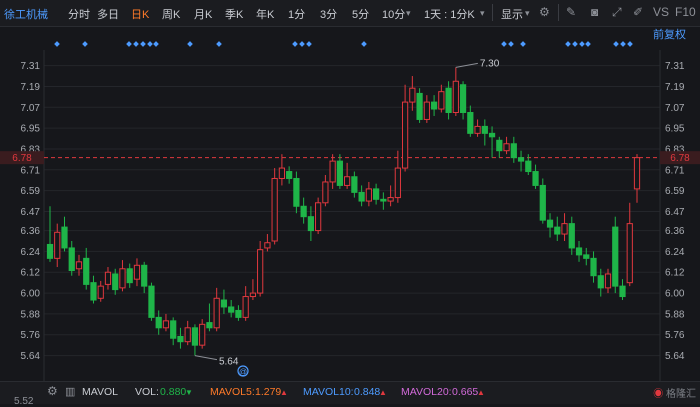 This screenshot has width=700, height=407. What do you see at coordinates (31, 252) in the screenshot?
I see `price-tick-left: 6.24` at bounding box center [31, 252].